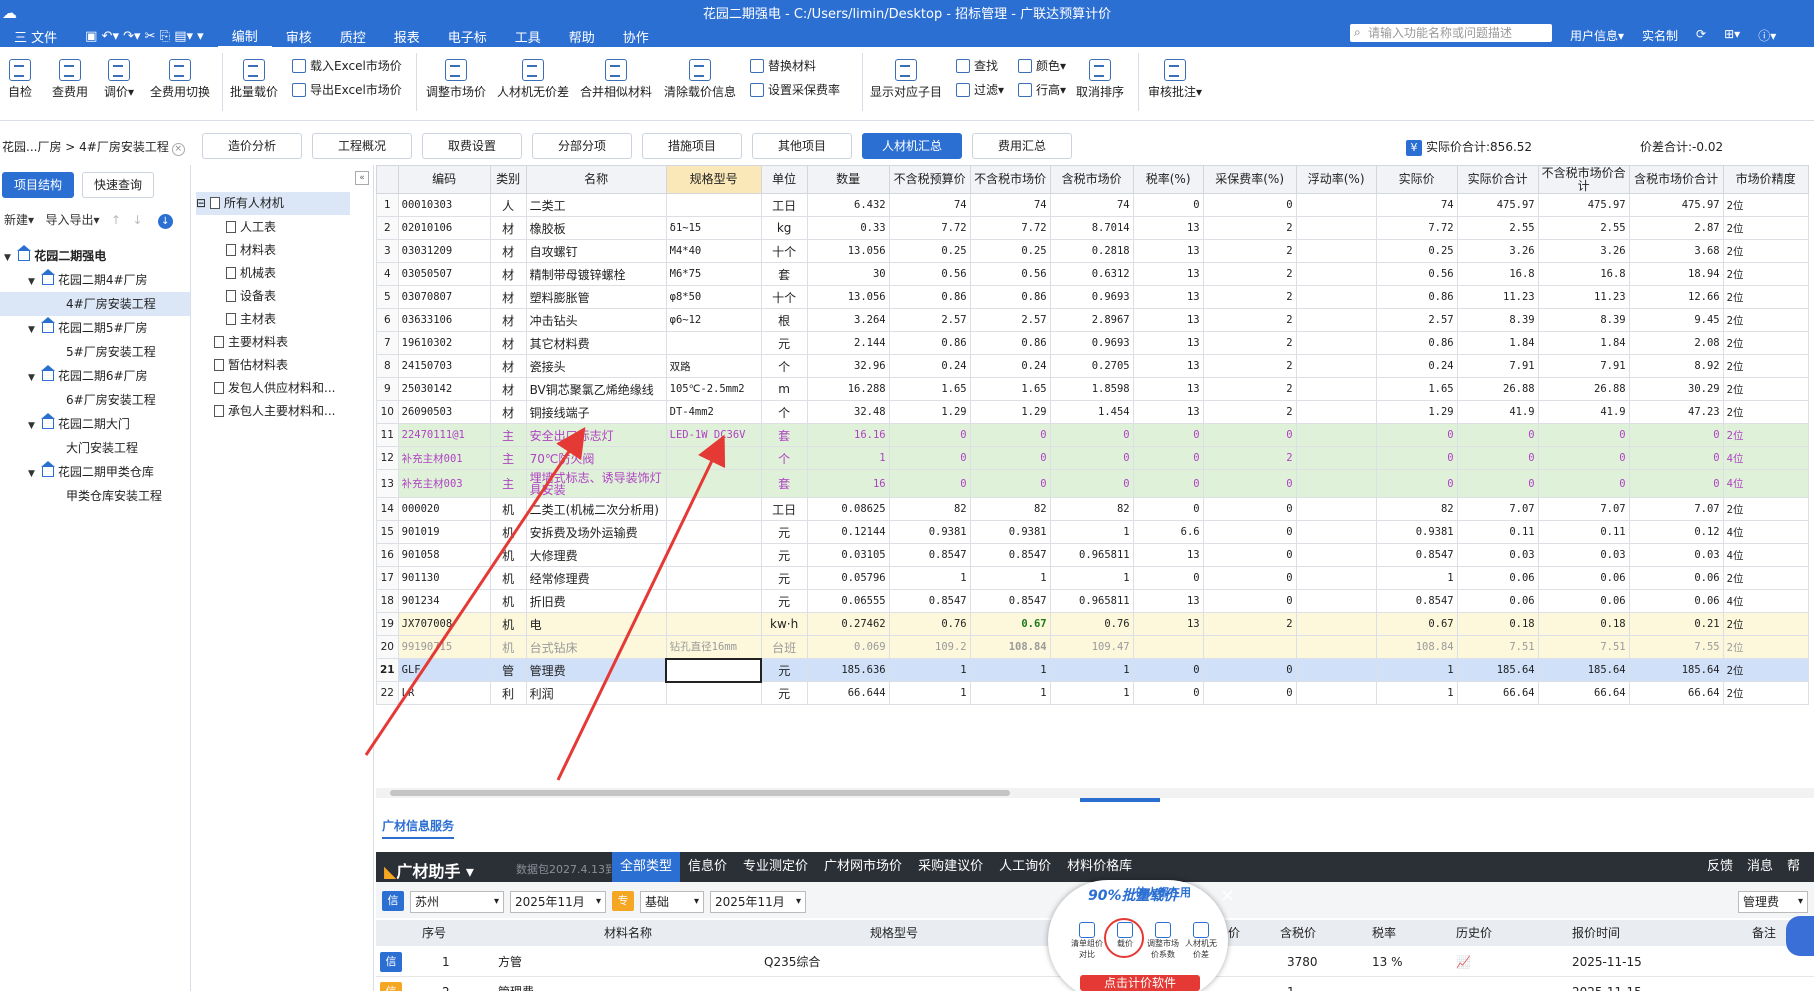 This screenshot has height=991, width=1814. I want to click on project-structure-button: 项目结构, so click(38, 185).